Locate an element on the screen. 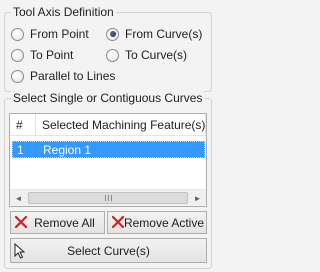 This screenshot has height=272, width=320. radio-to-point-label: To Point is located at coordinates (52, 55).